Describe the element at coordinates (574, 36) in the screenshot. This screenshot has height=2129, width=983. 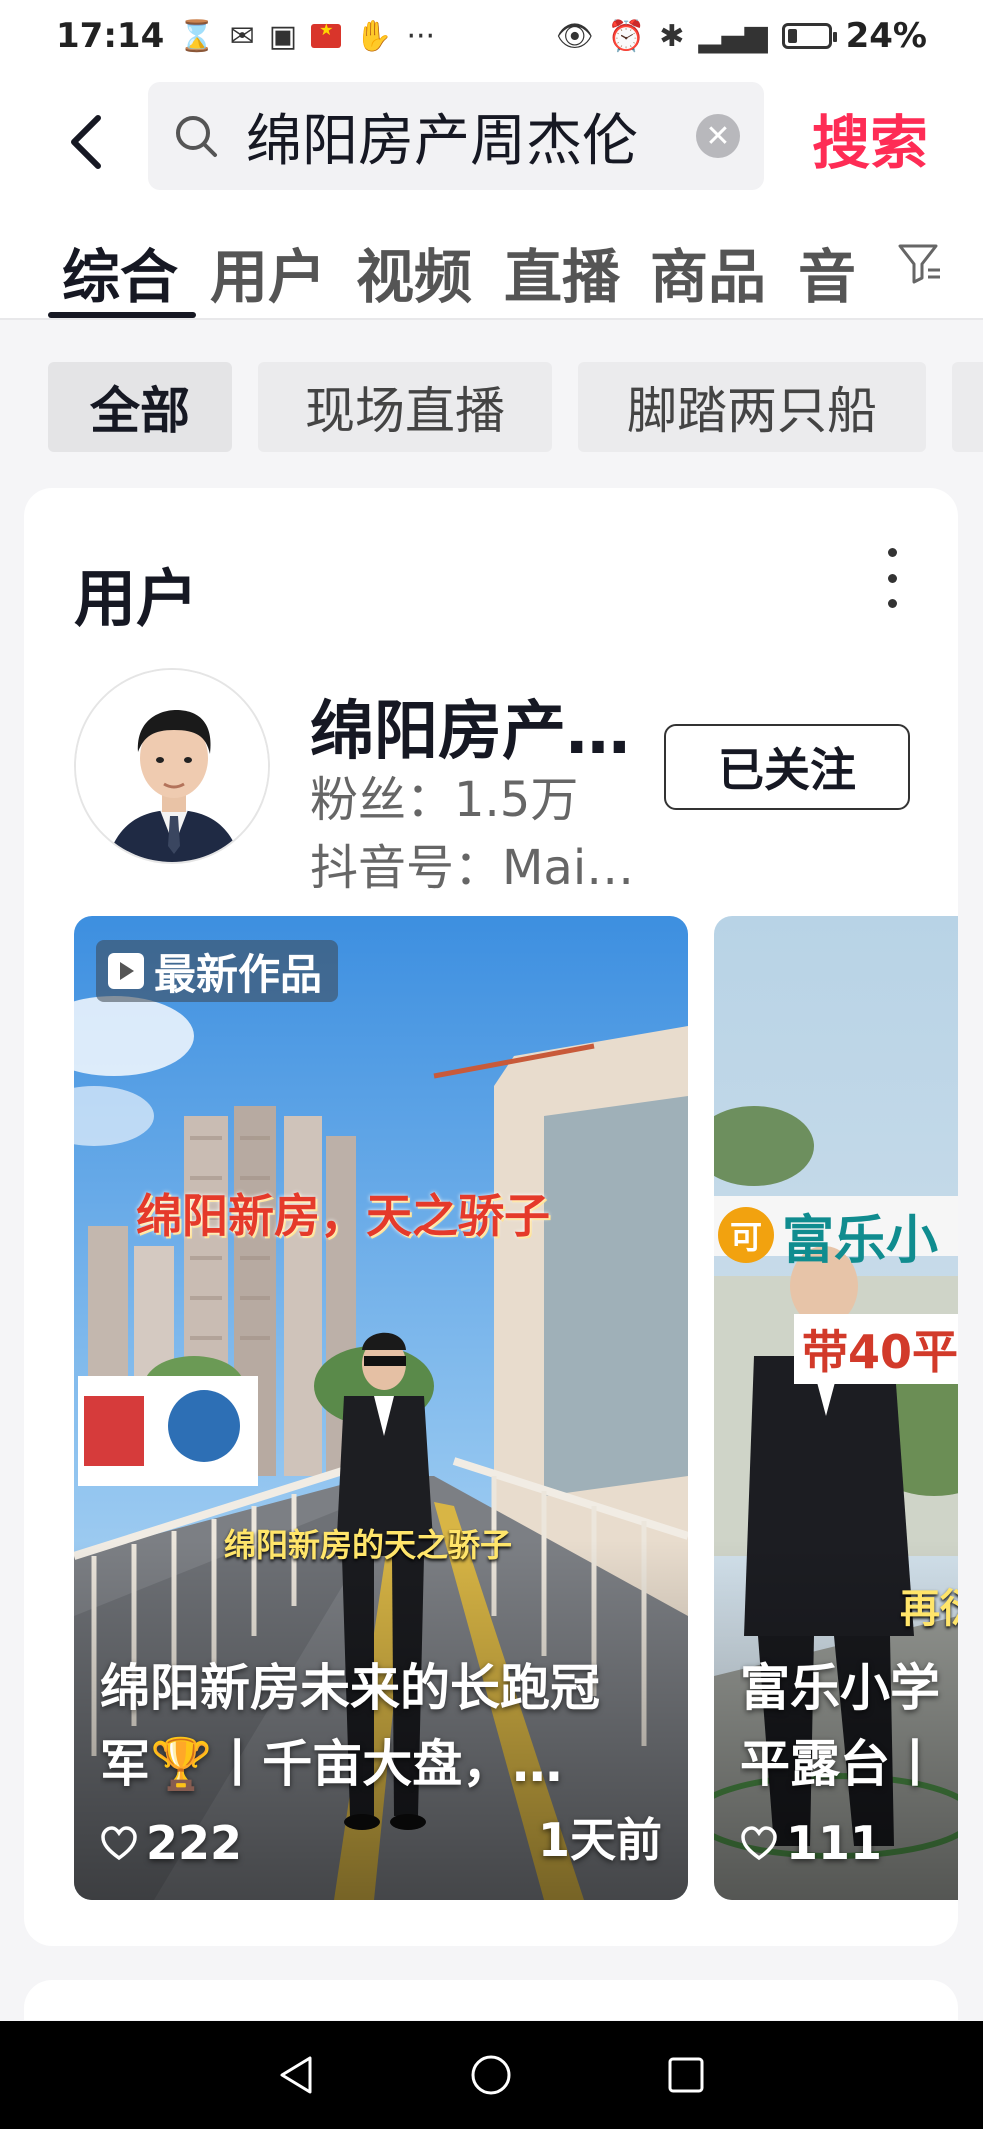
I see `eye-icon: 👁` at that location.